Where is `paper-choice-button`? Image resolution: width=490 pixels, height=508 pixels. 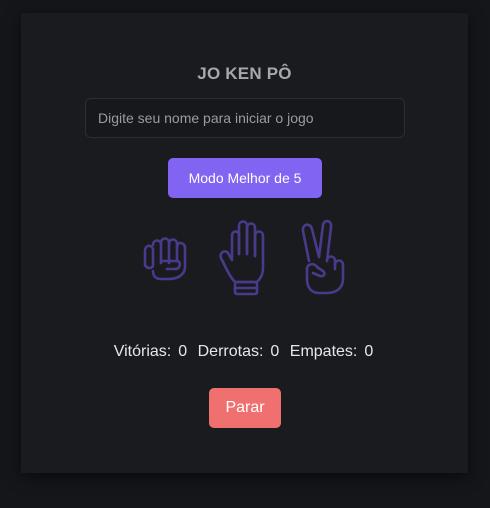
paper-choice-button is located at coordinates (246, 257).